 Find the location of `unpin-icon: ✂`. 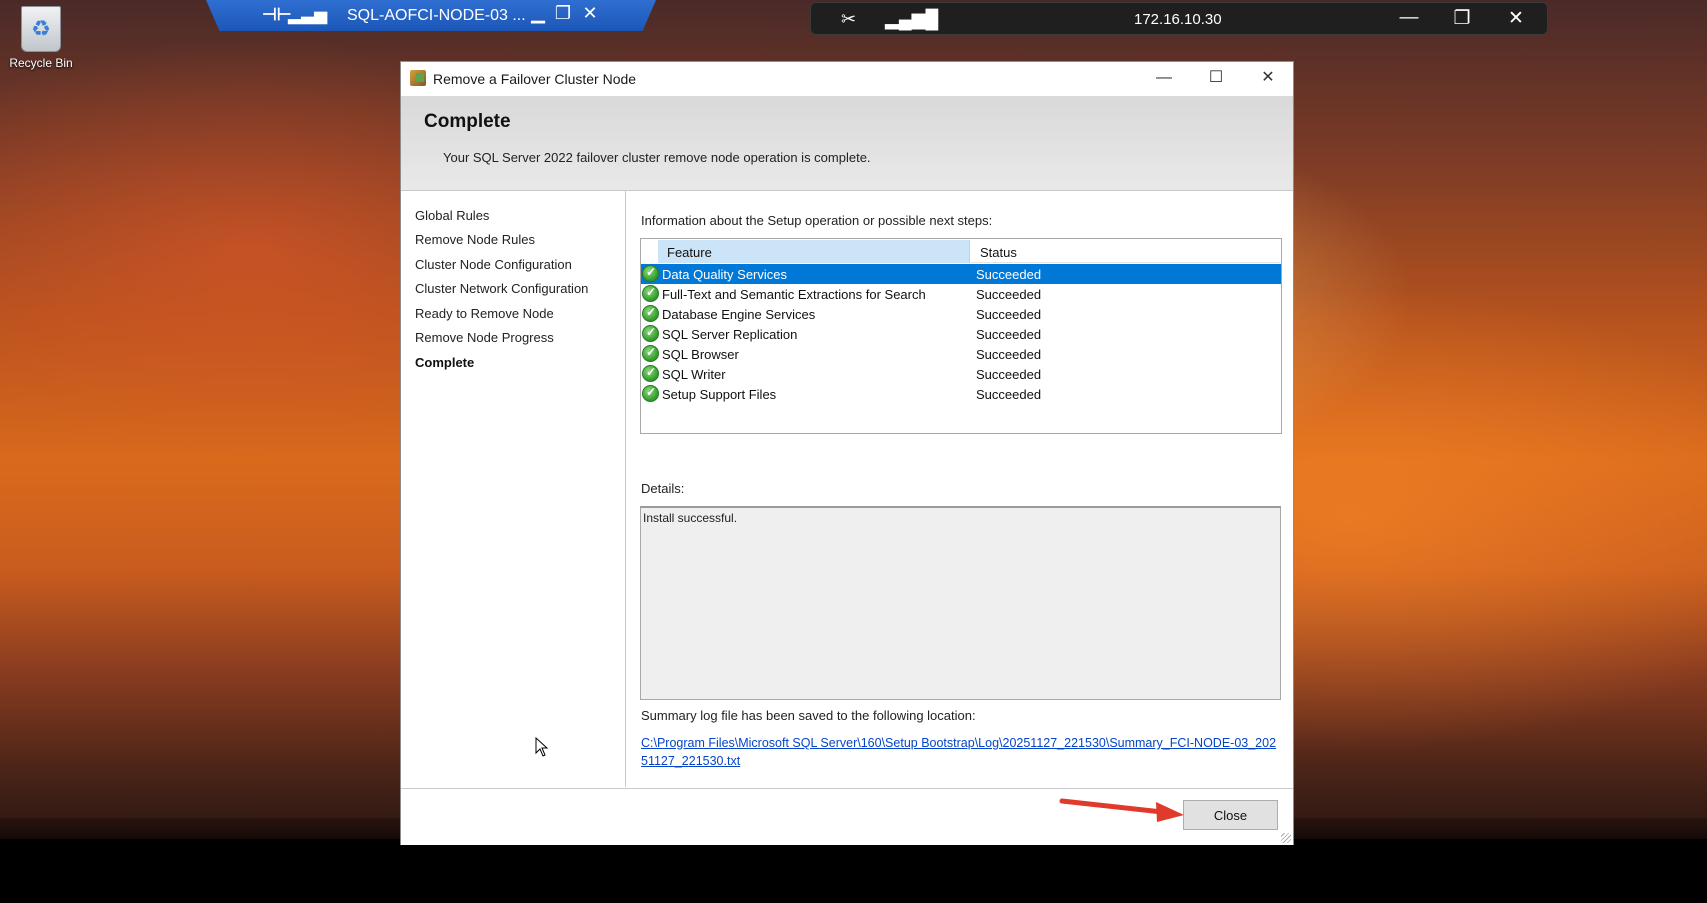

unpin-icon: ✂ is located at coordinates (848, 19).